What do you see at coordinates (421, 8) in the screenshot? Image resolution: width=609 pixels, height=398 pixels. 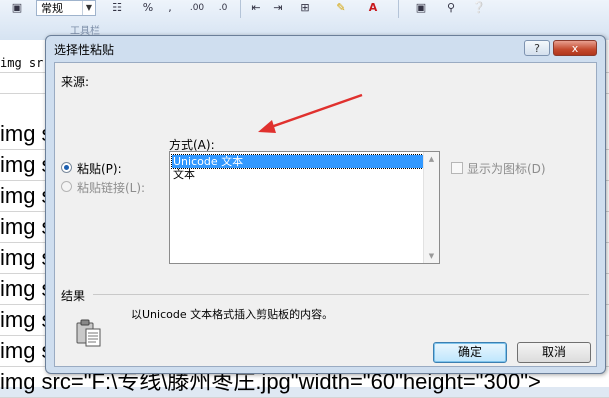 I see `window-icon: ▣` at bounding box center [421, 8].